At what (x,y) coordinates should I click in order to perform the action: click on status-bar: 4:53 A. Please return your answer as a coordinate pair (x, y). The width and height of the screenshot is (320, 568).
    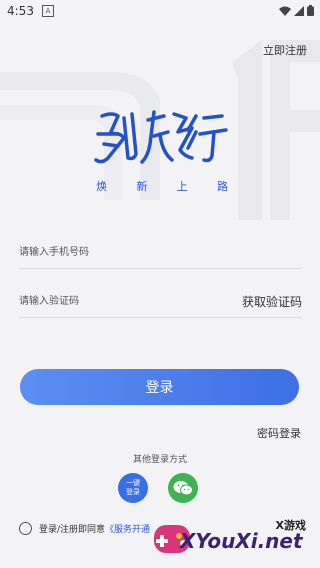
    Looking at the image, I should click on (160, 11).